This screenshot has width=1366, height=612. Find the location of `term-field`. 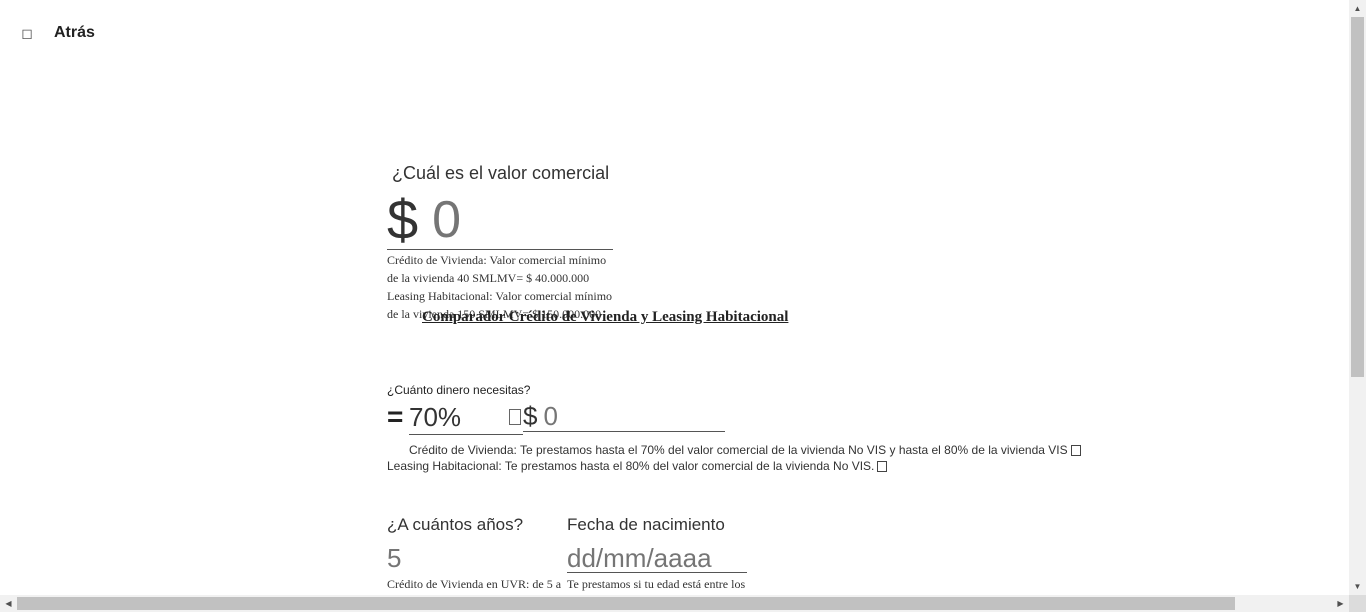

term-field is located at coordinates (472, 558).